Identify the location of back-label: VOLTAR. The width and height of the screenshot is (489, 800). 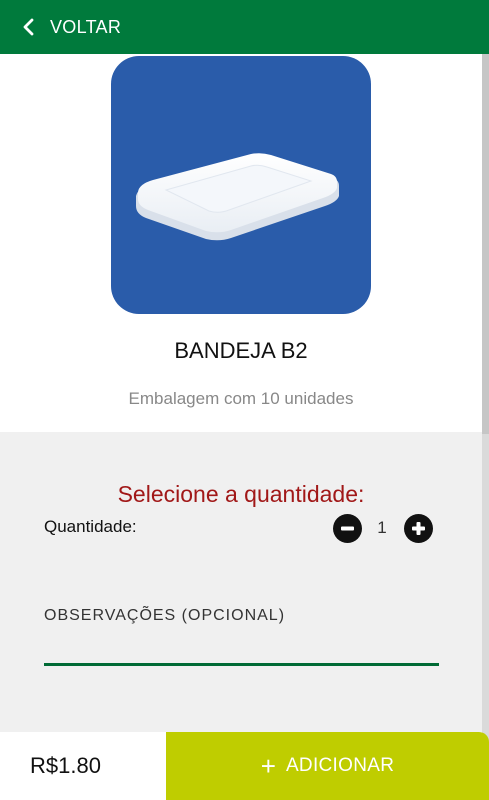
(86, 26).